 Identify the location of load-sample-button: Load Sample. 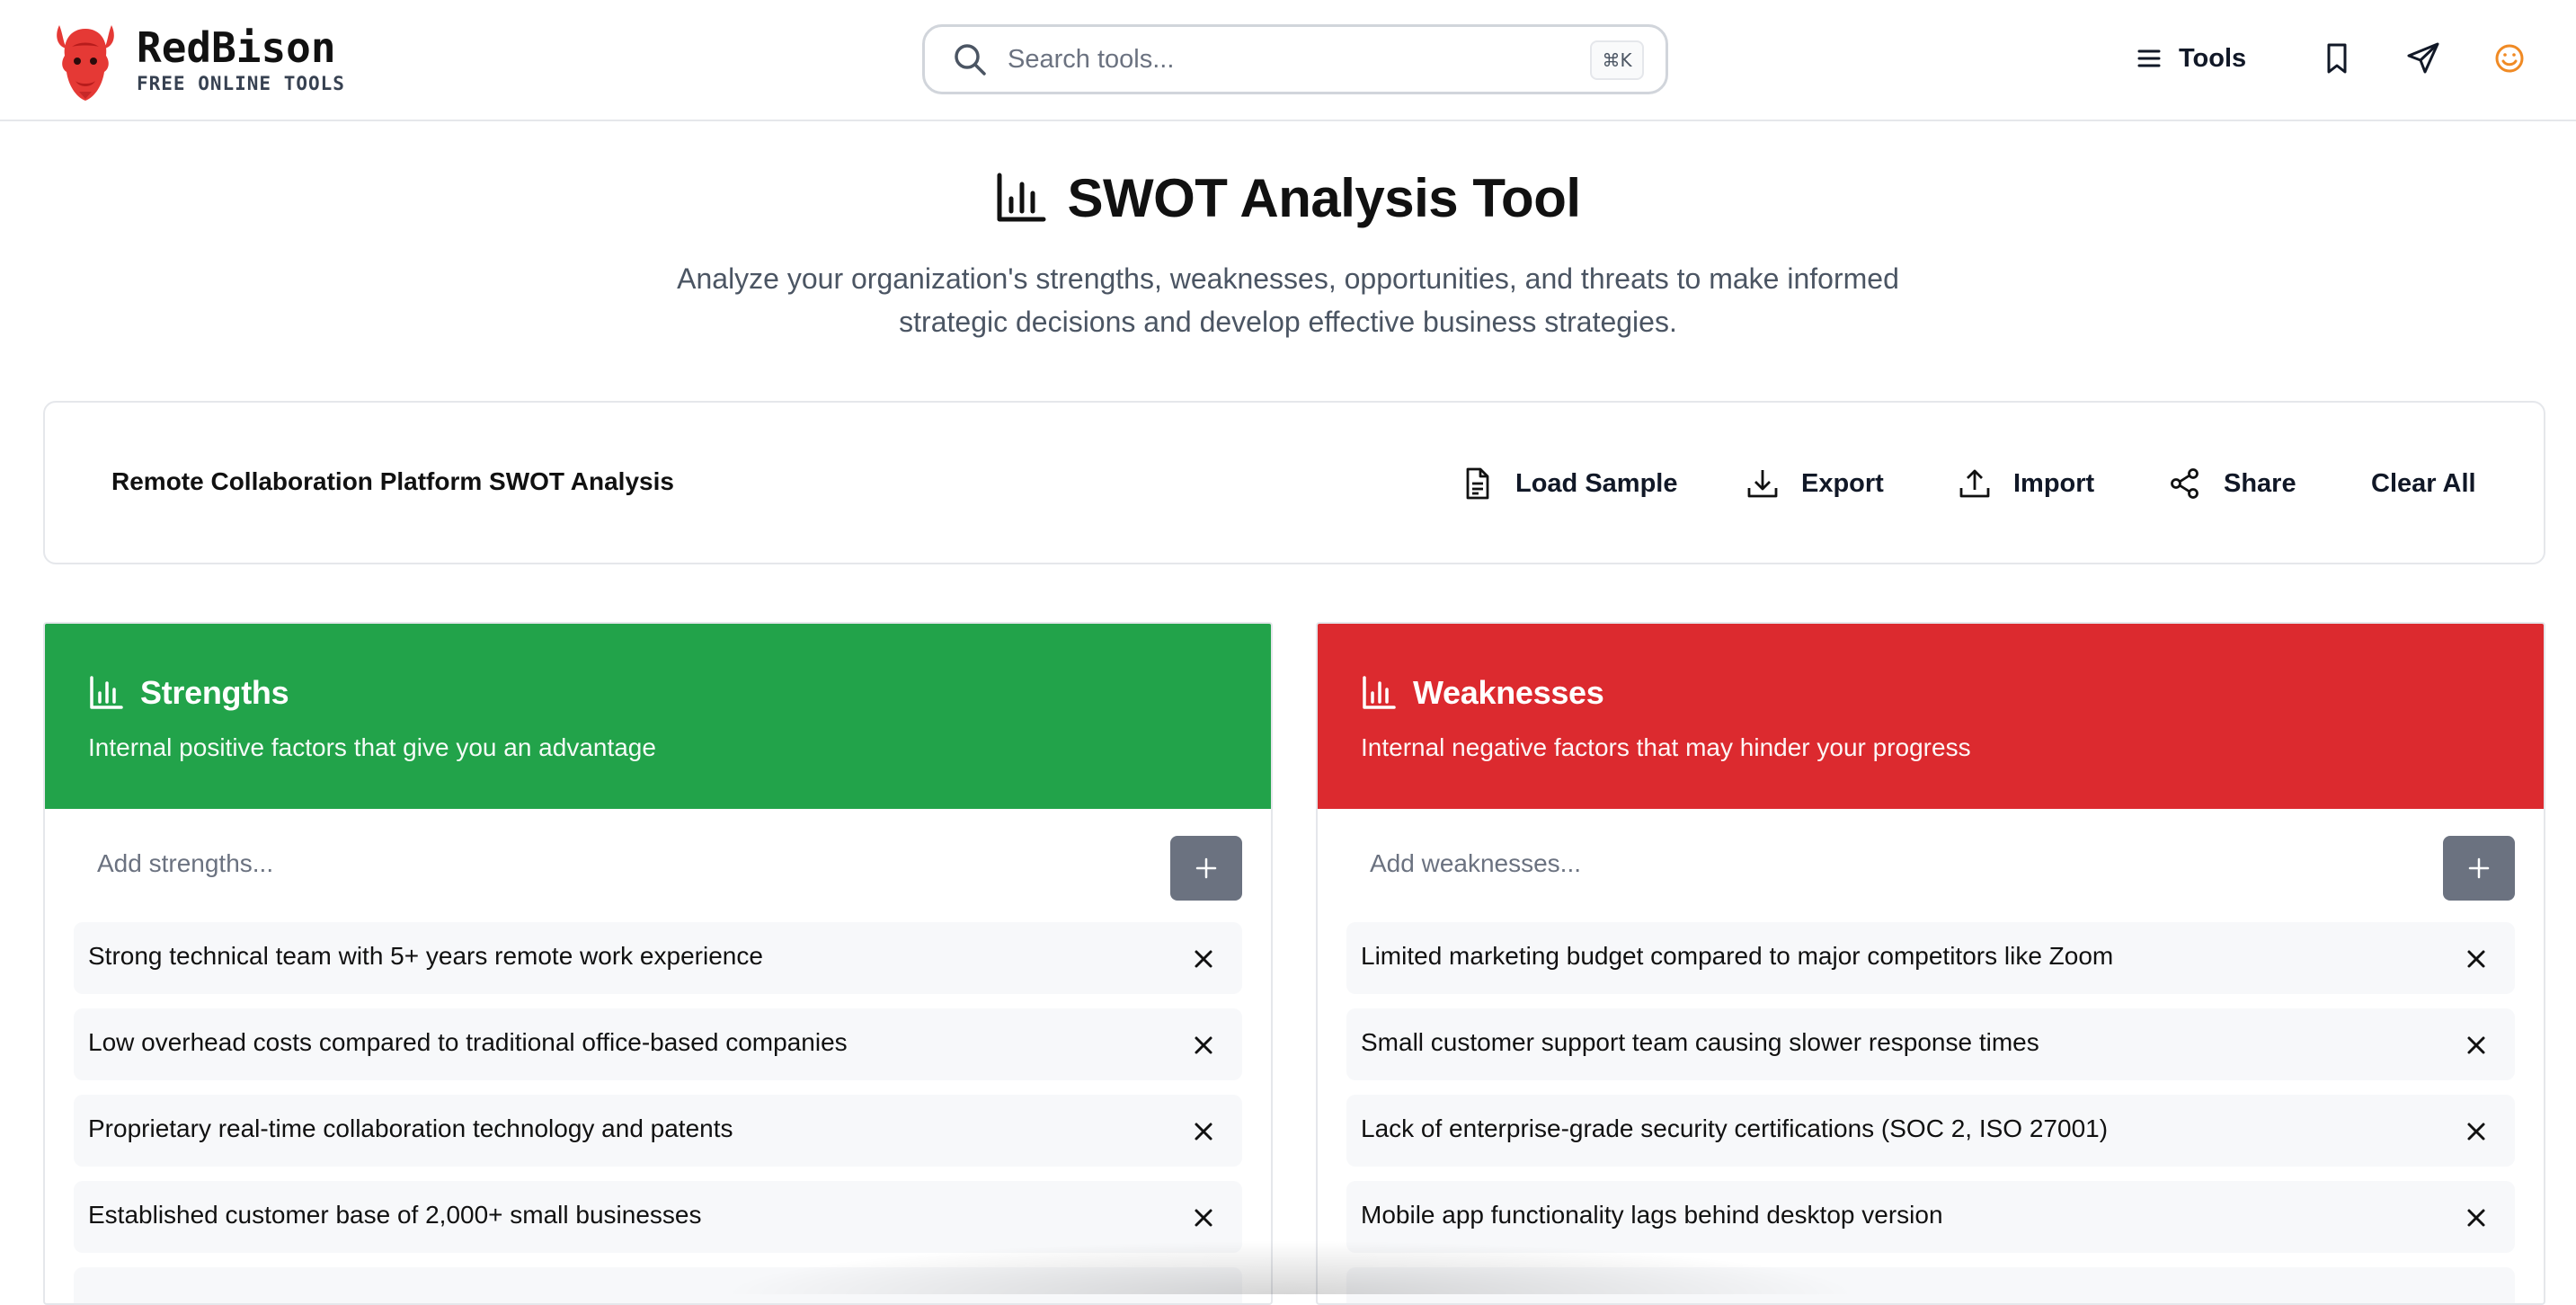
(1569, 483).